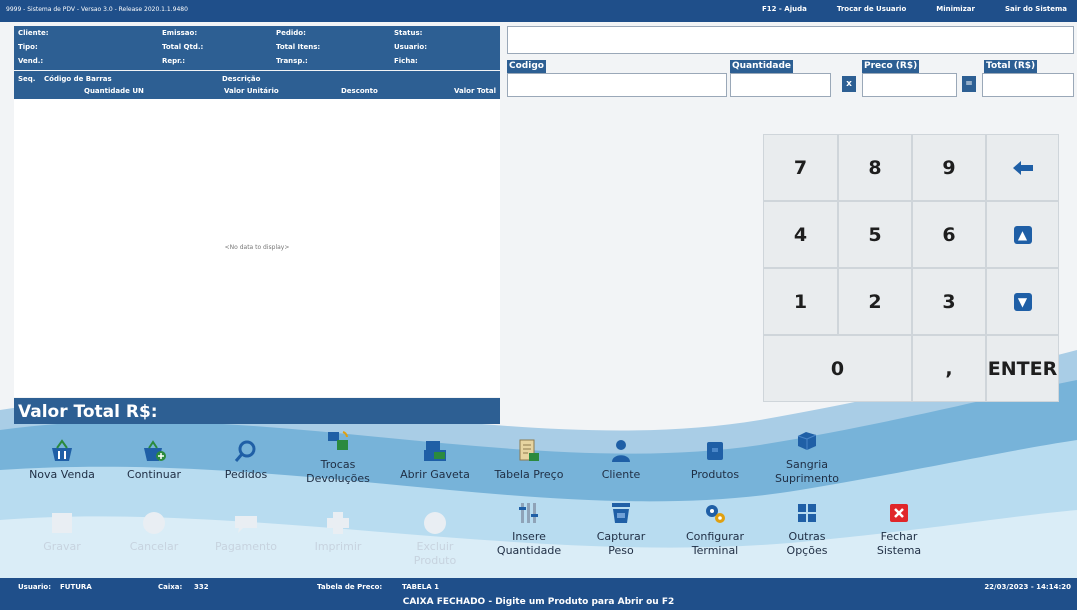 The image size is (1077, 610). I want to click on configurar-terminal-button: Configurar Terminal, so click(715, 529).